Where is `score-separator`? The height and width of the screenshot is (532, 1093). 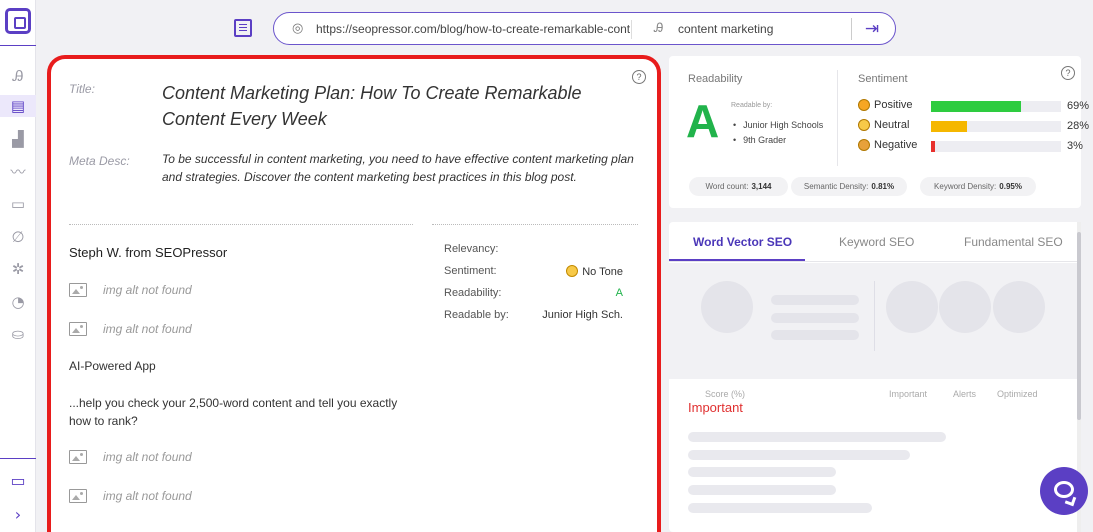 score-separator is located at coordinates (874, 316).